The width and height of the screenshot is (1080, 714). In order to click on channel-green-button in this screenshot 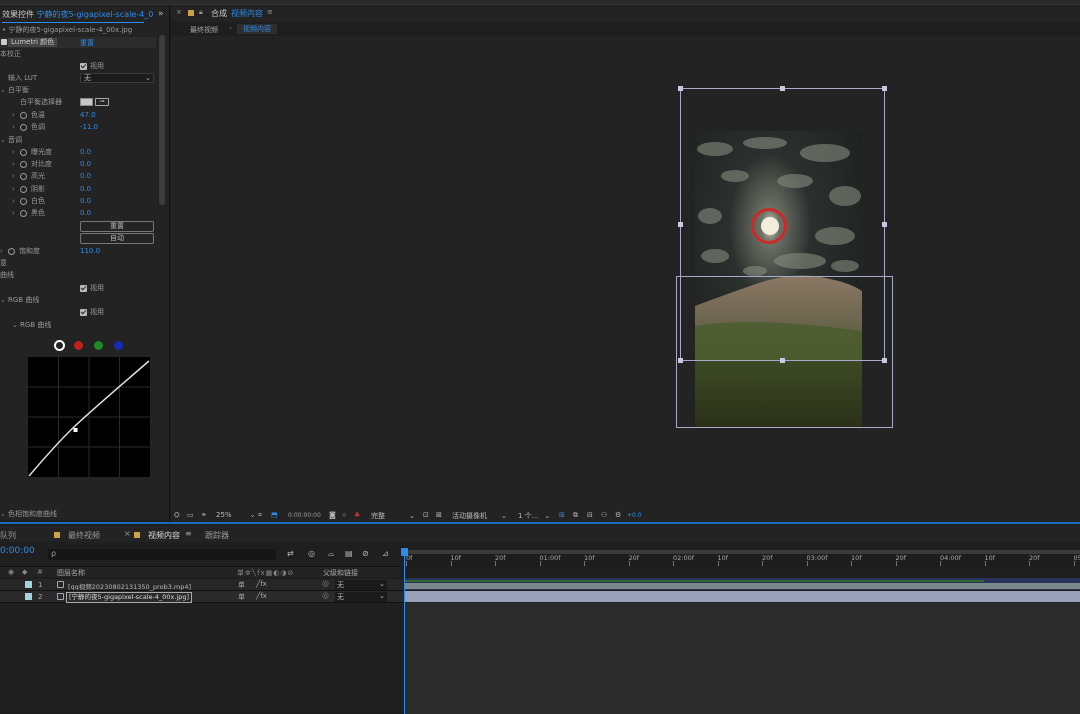, I will do `click(98, 345)`.